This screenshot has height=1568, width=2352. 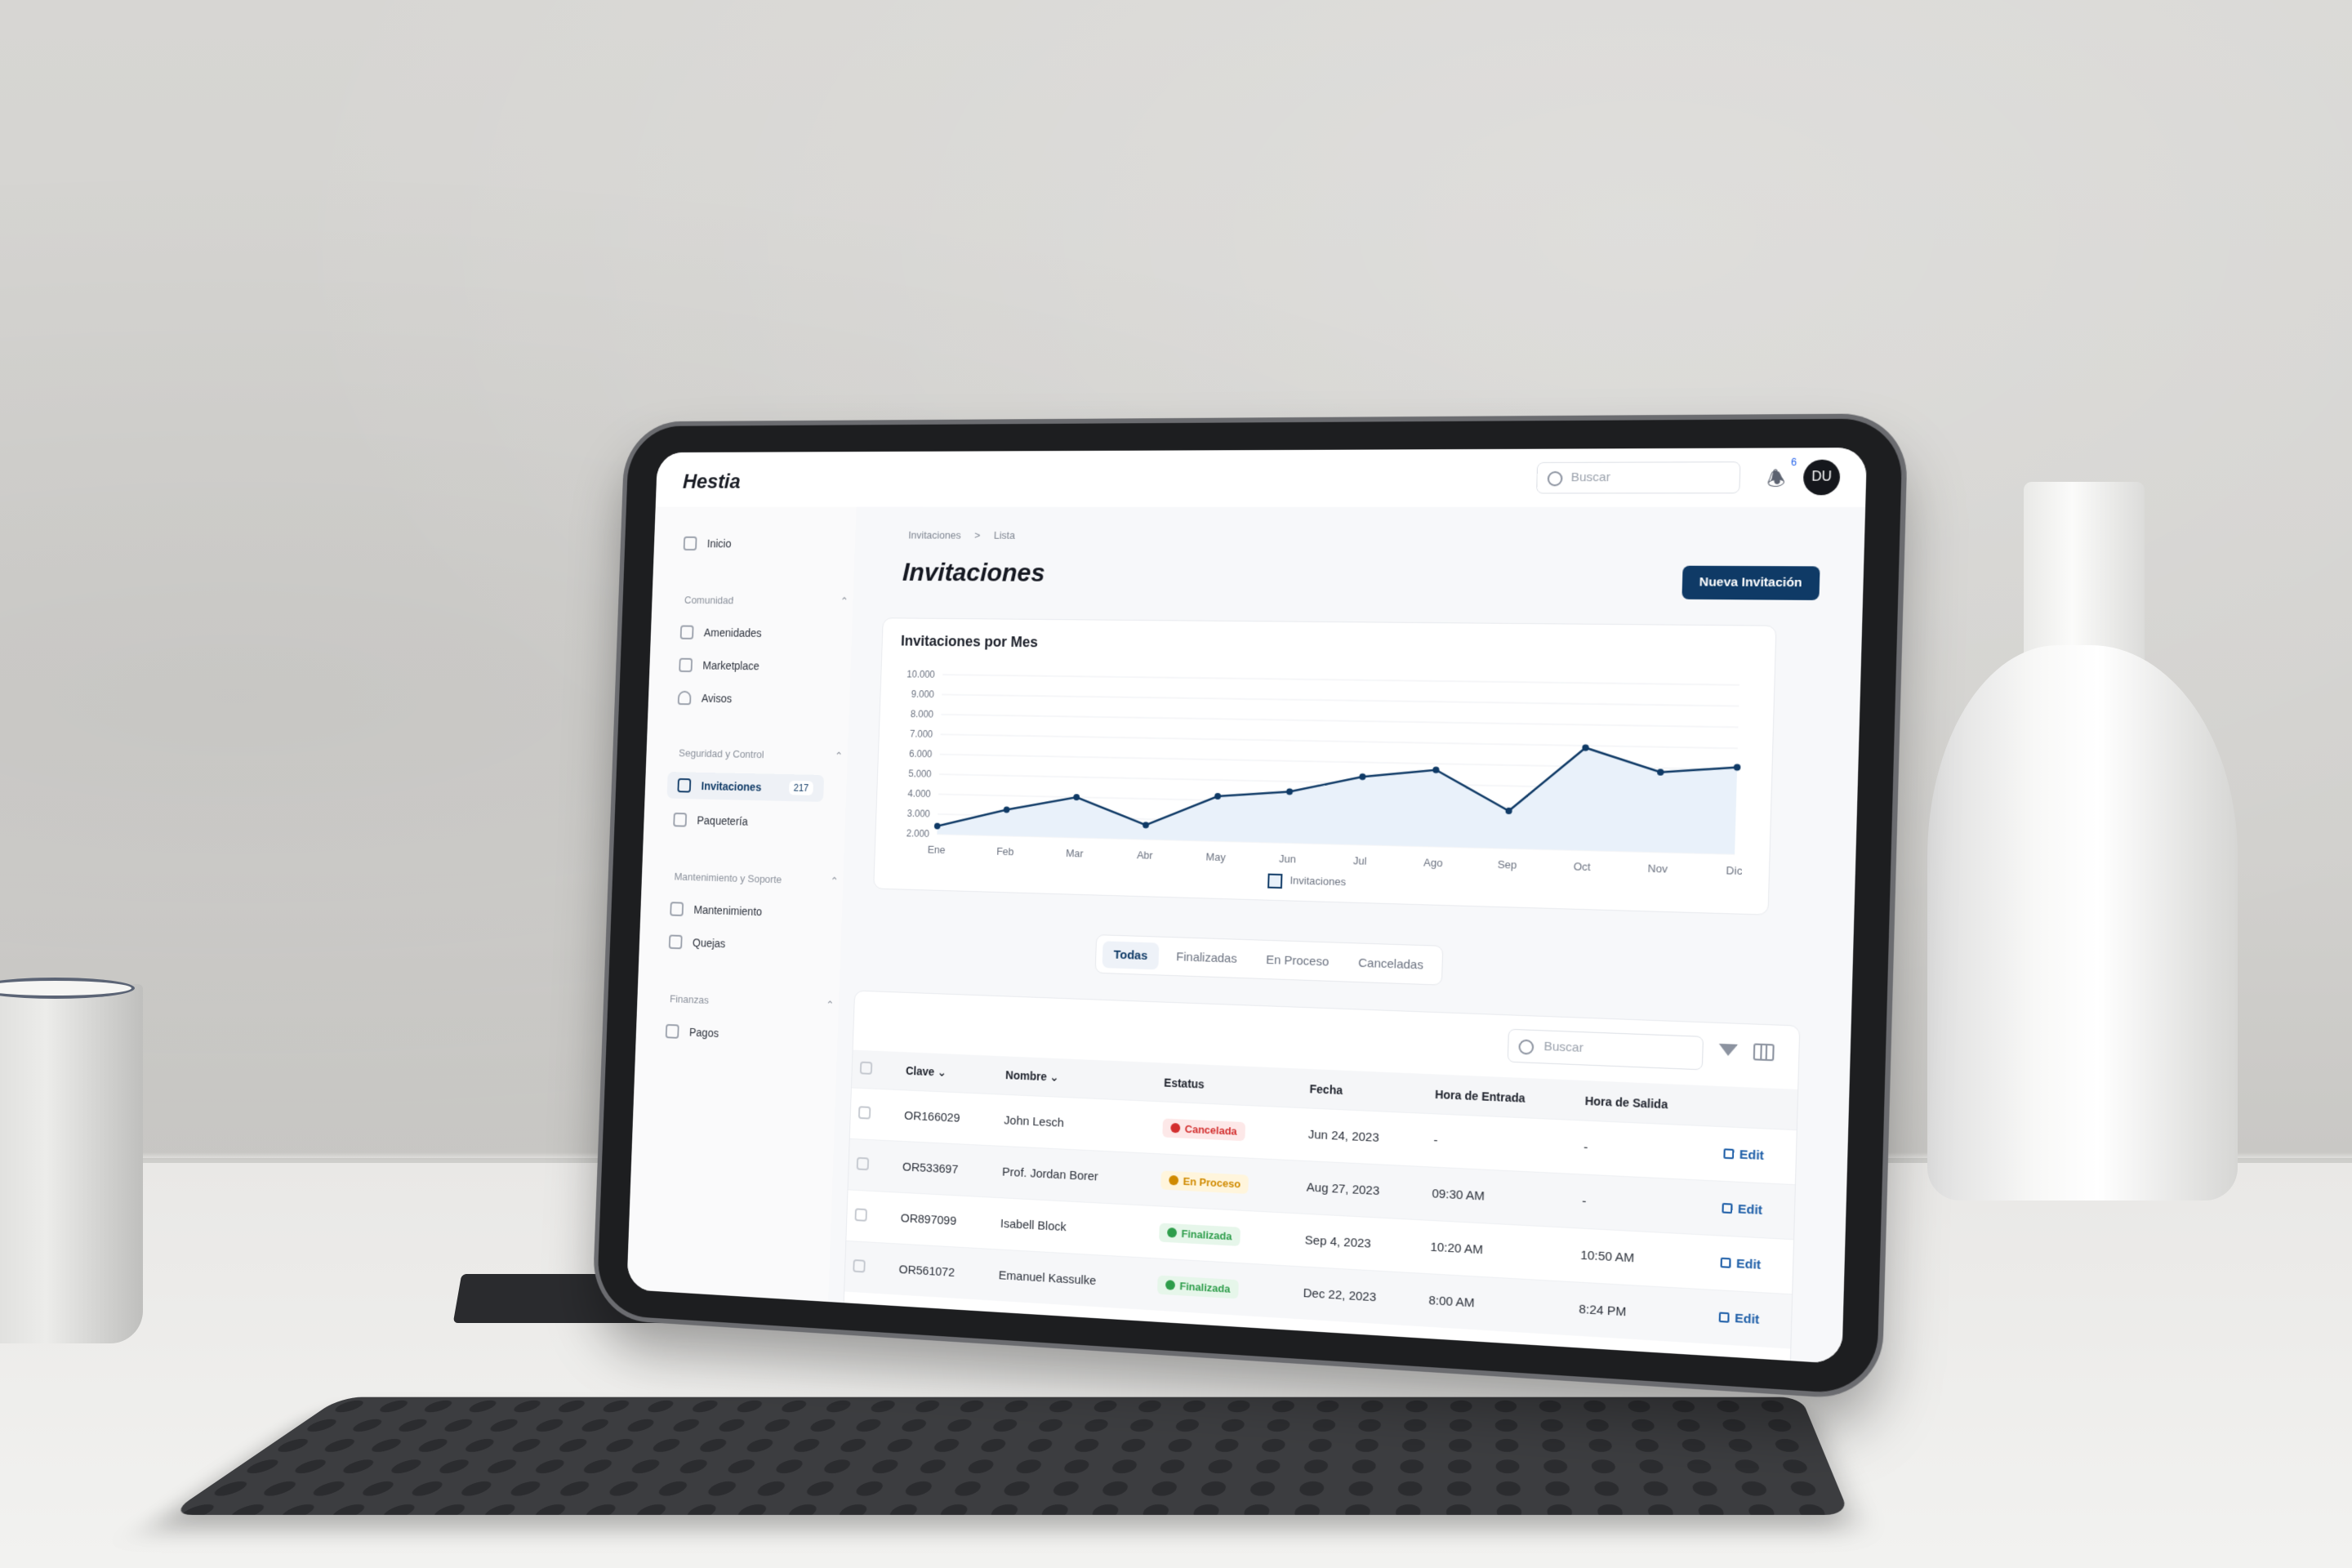 I want to click on sidebar-section-mantenimiento: Mantenimiento y Soporte ⌃, so click(x=756, y=879).